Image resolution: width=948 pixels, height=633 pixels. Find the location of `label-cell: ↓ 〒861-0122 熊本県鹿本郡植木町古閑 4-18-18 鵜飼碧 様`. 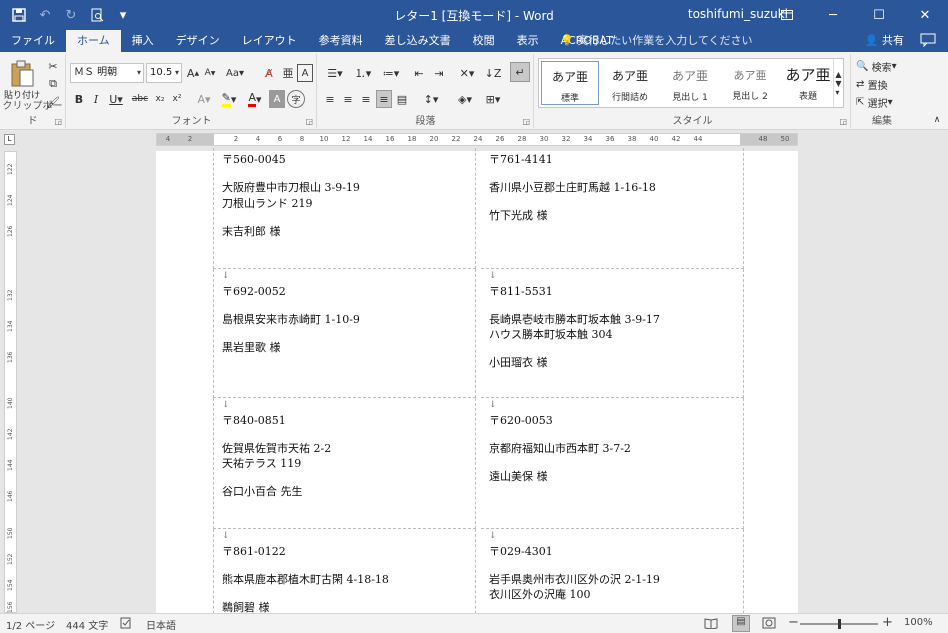

label-cell: ↓ 〒861-0122 熊本県鹿本郡植木町古閑 4-18-18 鵜飼碧 様 is located at coordinates (344, 571).